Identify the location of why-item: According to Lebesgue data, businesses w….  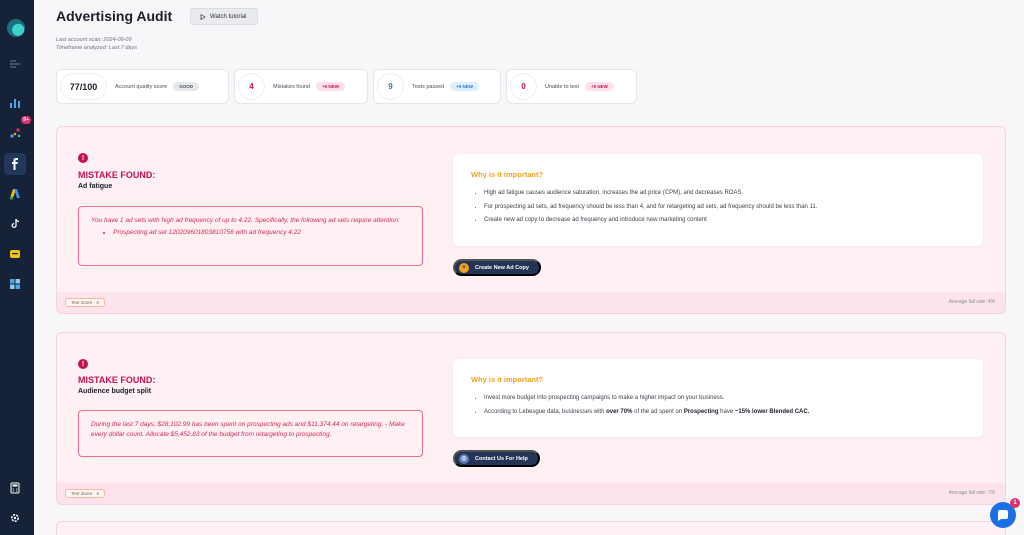
(724, 413).